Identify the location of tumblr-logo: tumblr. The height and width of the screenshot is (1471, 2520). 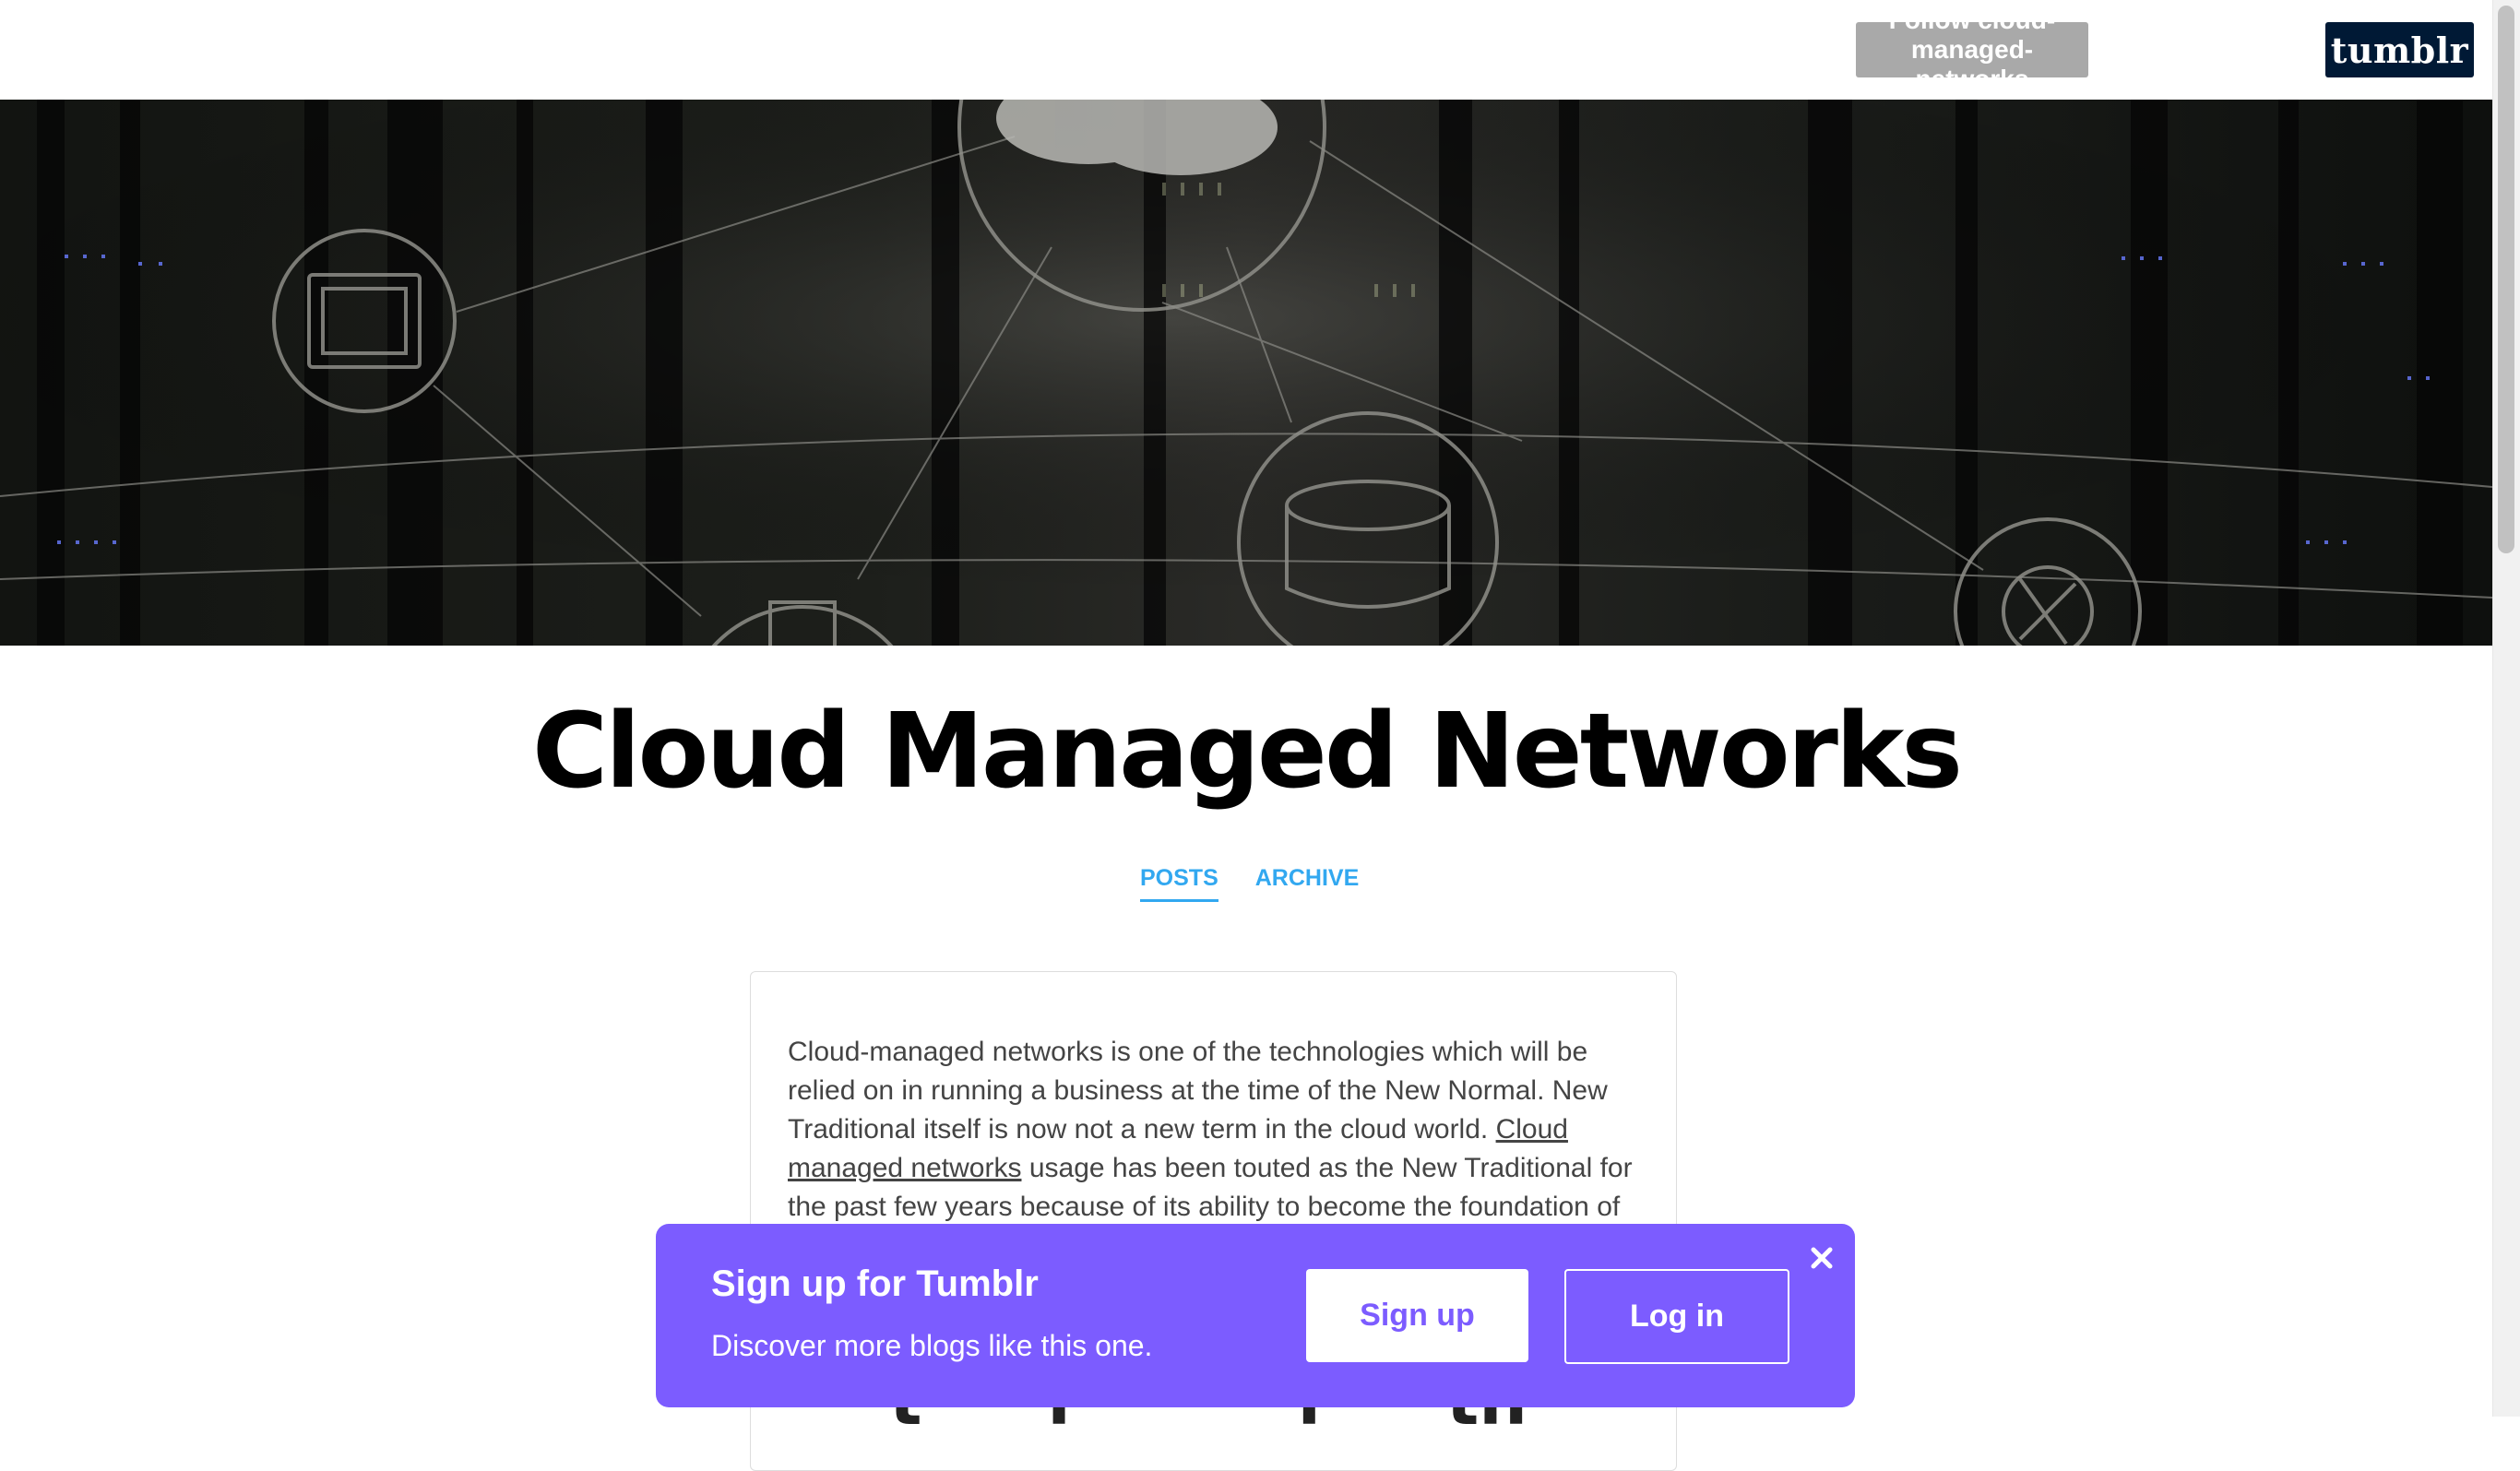
(2399, 49).